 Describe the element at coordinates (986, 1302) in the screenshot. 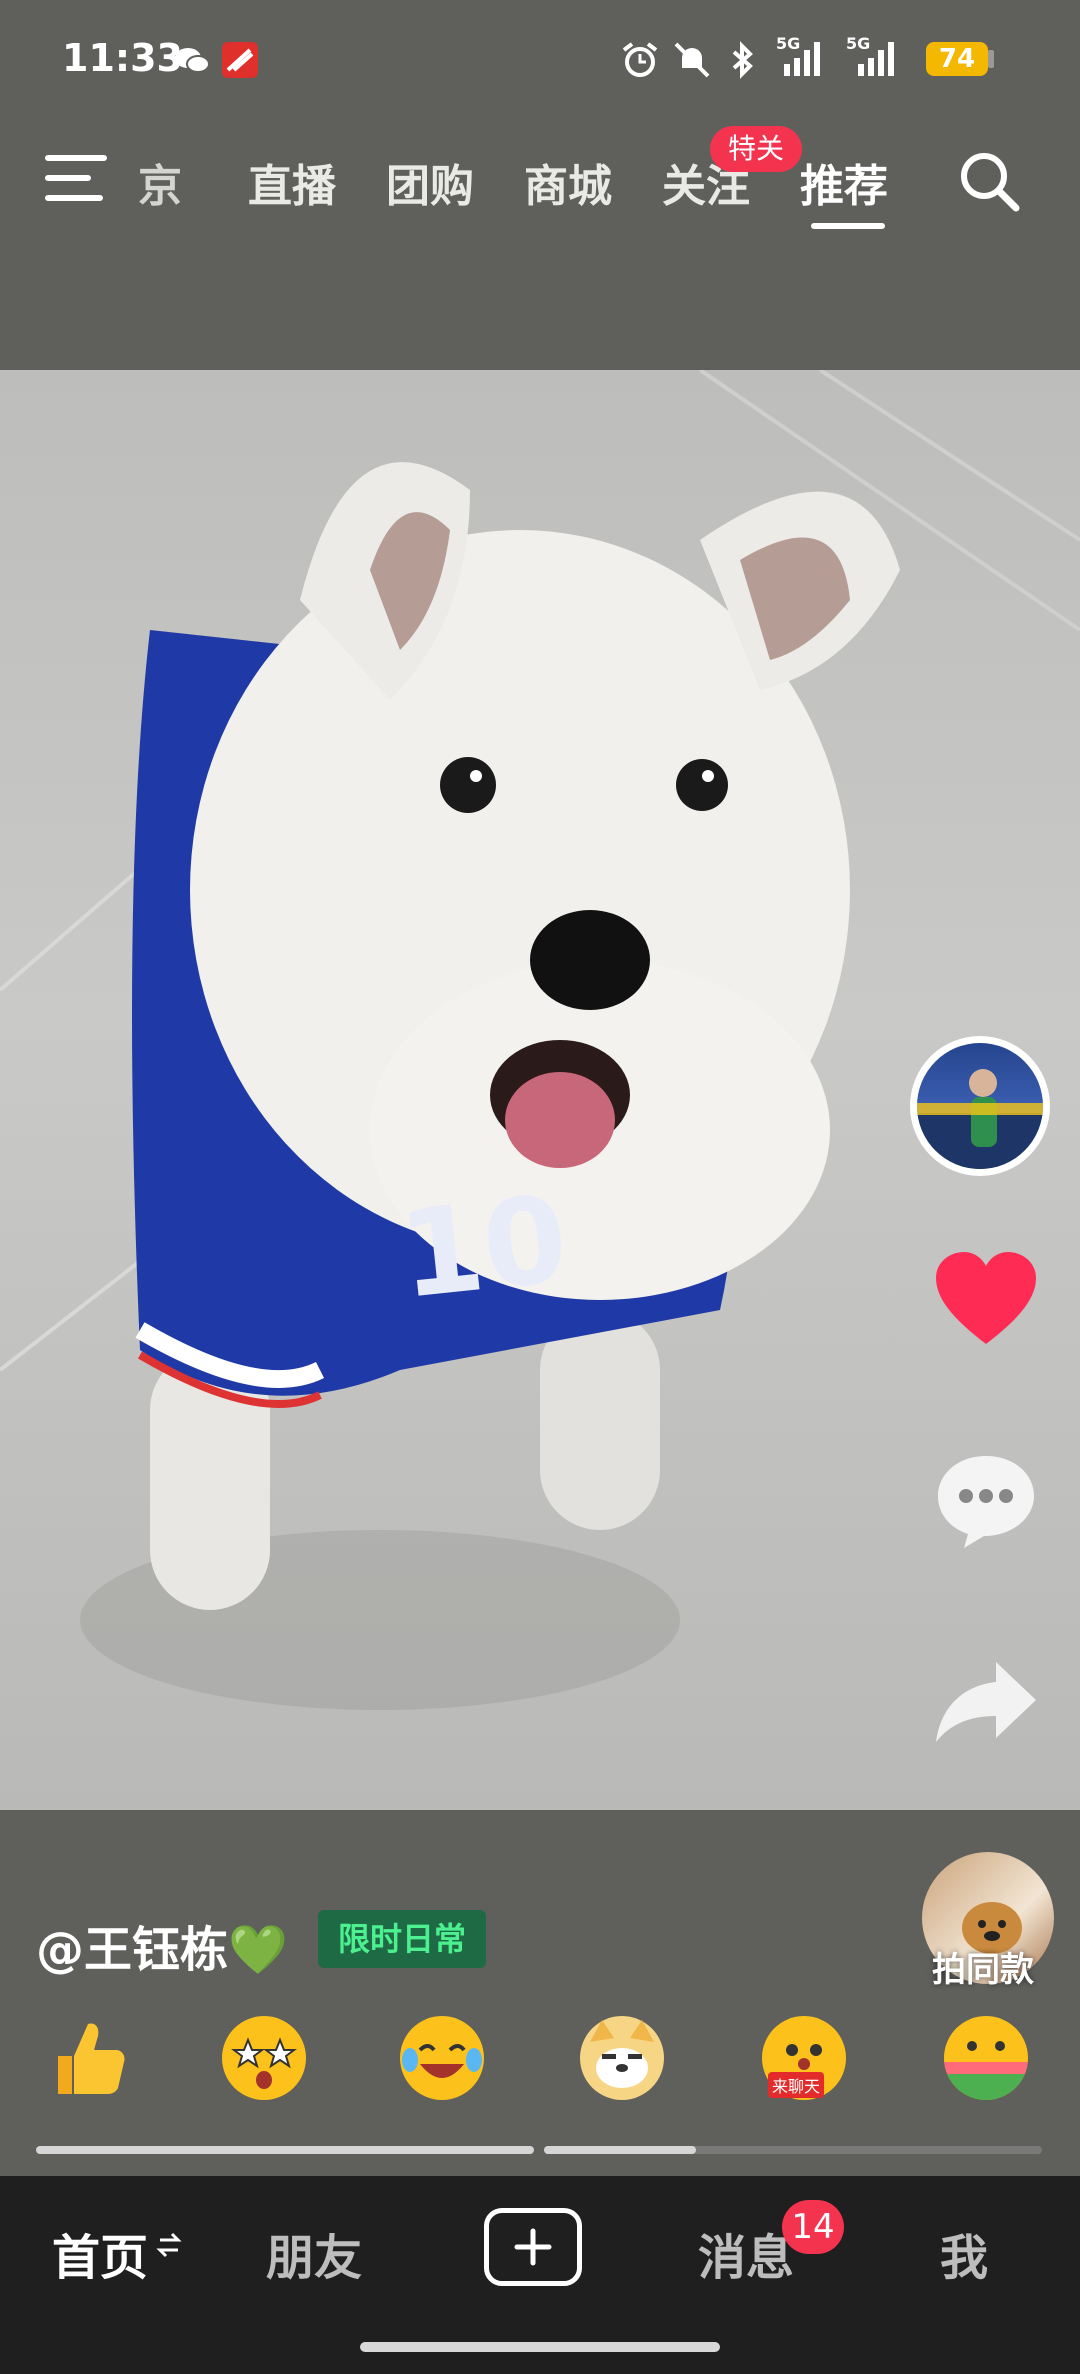

I see `like-heart-icon` at that location.